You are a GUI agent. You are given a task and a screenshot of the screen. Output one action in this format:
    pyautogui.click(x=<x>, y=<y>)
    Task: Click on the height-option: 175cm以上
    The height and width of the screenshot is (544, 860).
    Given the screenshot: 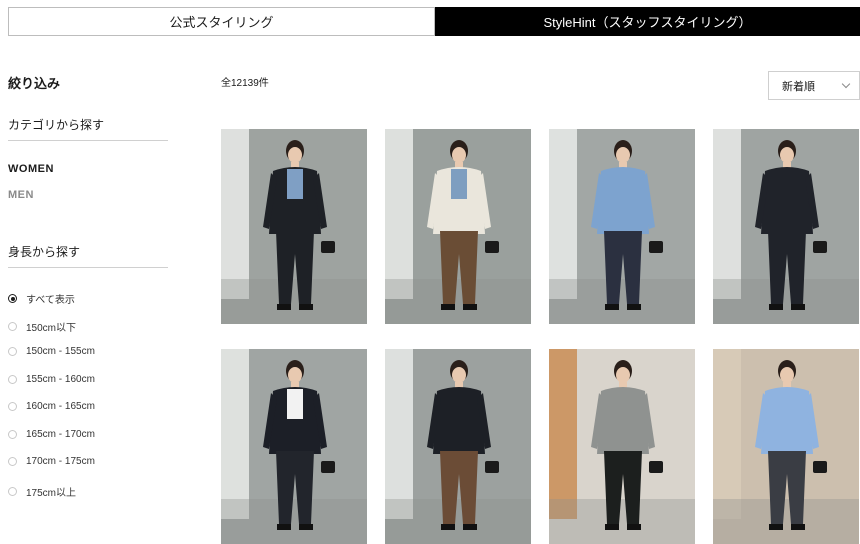 What is the action you would take?
    pyautogui.click(x=42, y=491)
    